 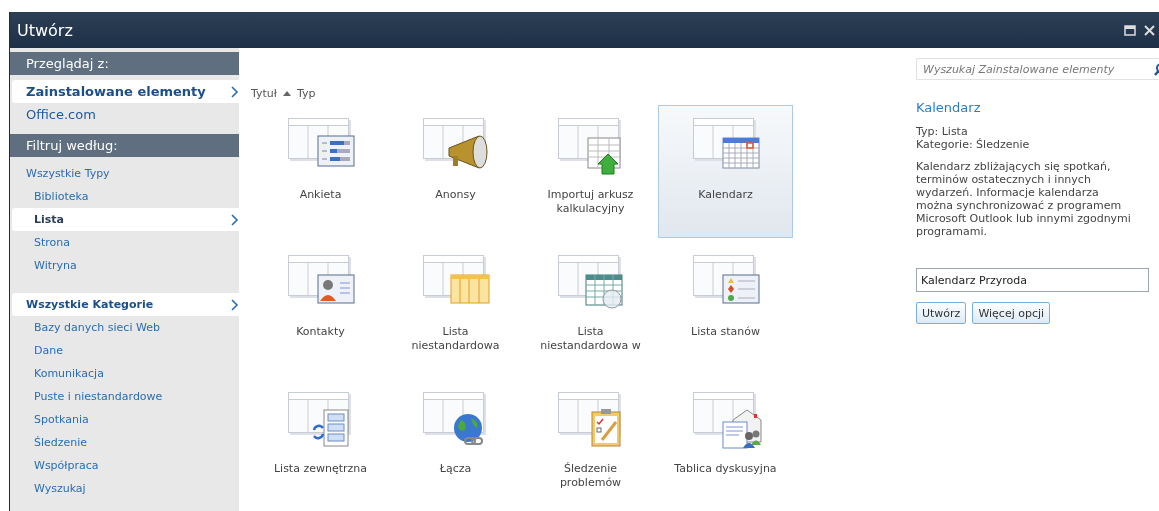 What do you see at coordinates (271, 93) in the screenshot?
I see `sort-link: Tytuł` at bounding box center [271, 93].